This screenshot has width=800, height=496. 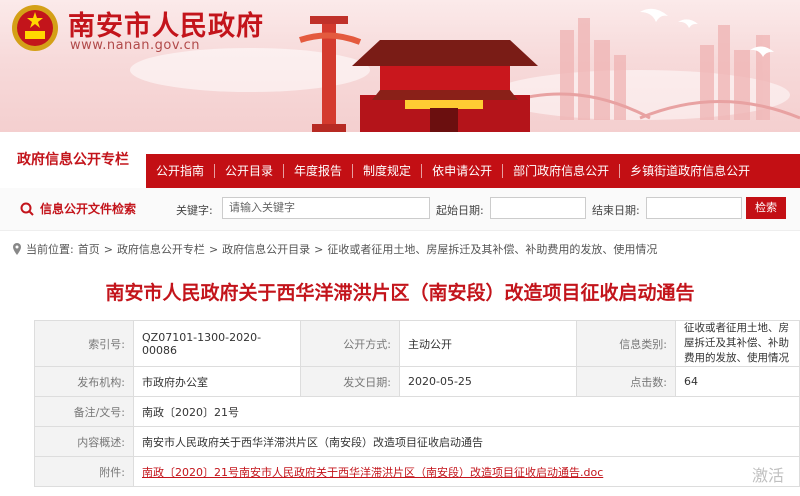 I want to click on index-no-value: QZ07101-1300-2020-00086, so click(x=217, y=343).